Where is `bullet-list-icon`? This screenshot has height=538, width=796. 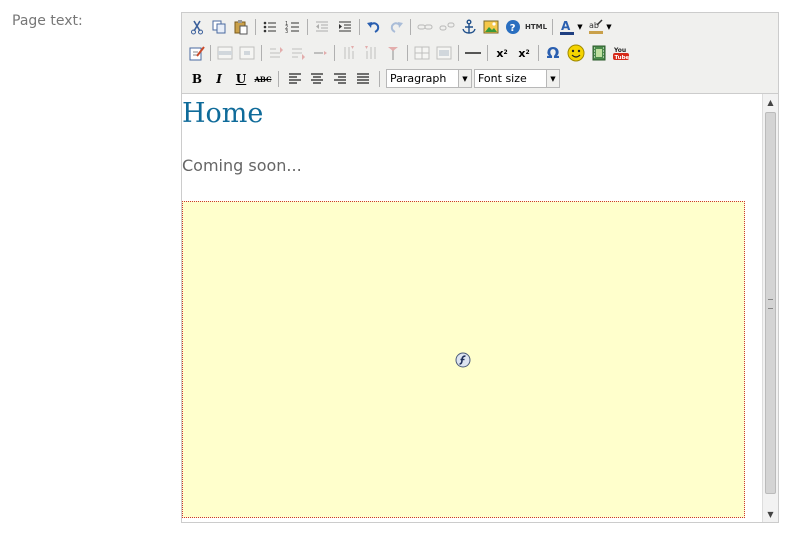 bullet-list-icon is located at coordinates (270, 27).